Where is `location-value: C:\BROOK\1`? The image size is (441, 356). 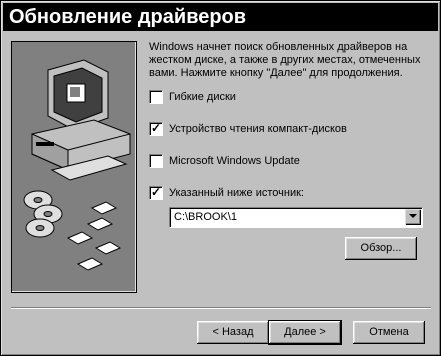 location-value: C:\BROOK\1 is located at coordinates (205, 217).